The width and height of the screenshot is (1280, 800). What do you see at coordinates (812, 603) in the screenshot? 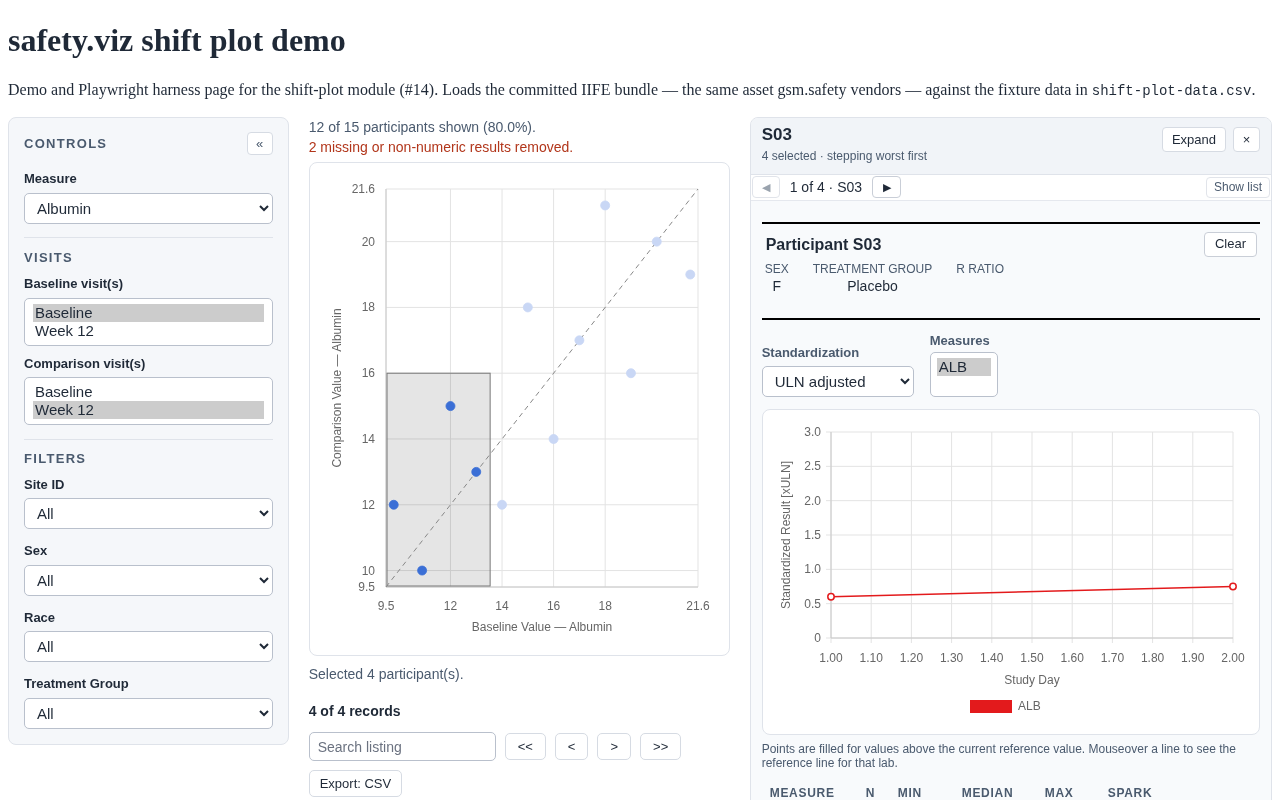
I see `tick-label: 0.5` at bounding box center [812, 603].